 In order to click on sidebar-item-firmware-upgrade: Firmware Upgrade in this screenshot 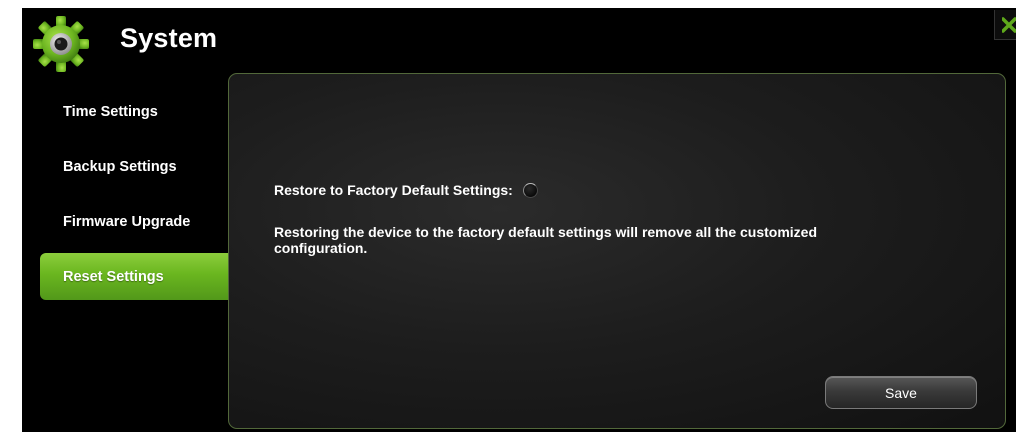, I will do `click(145, 221)`.